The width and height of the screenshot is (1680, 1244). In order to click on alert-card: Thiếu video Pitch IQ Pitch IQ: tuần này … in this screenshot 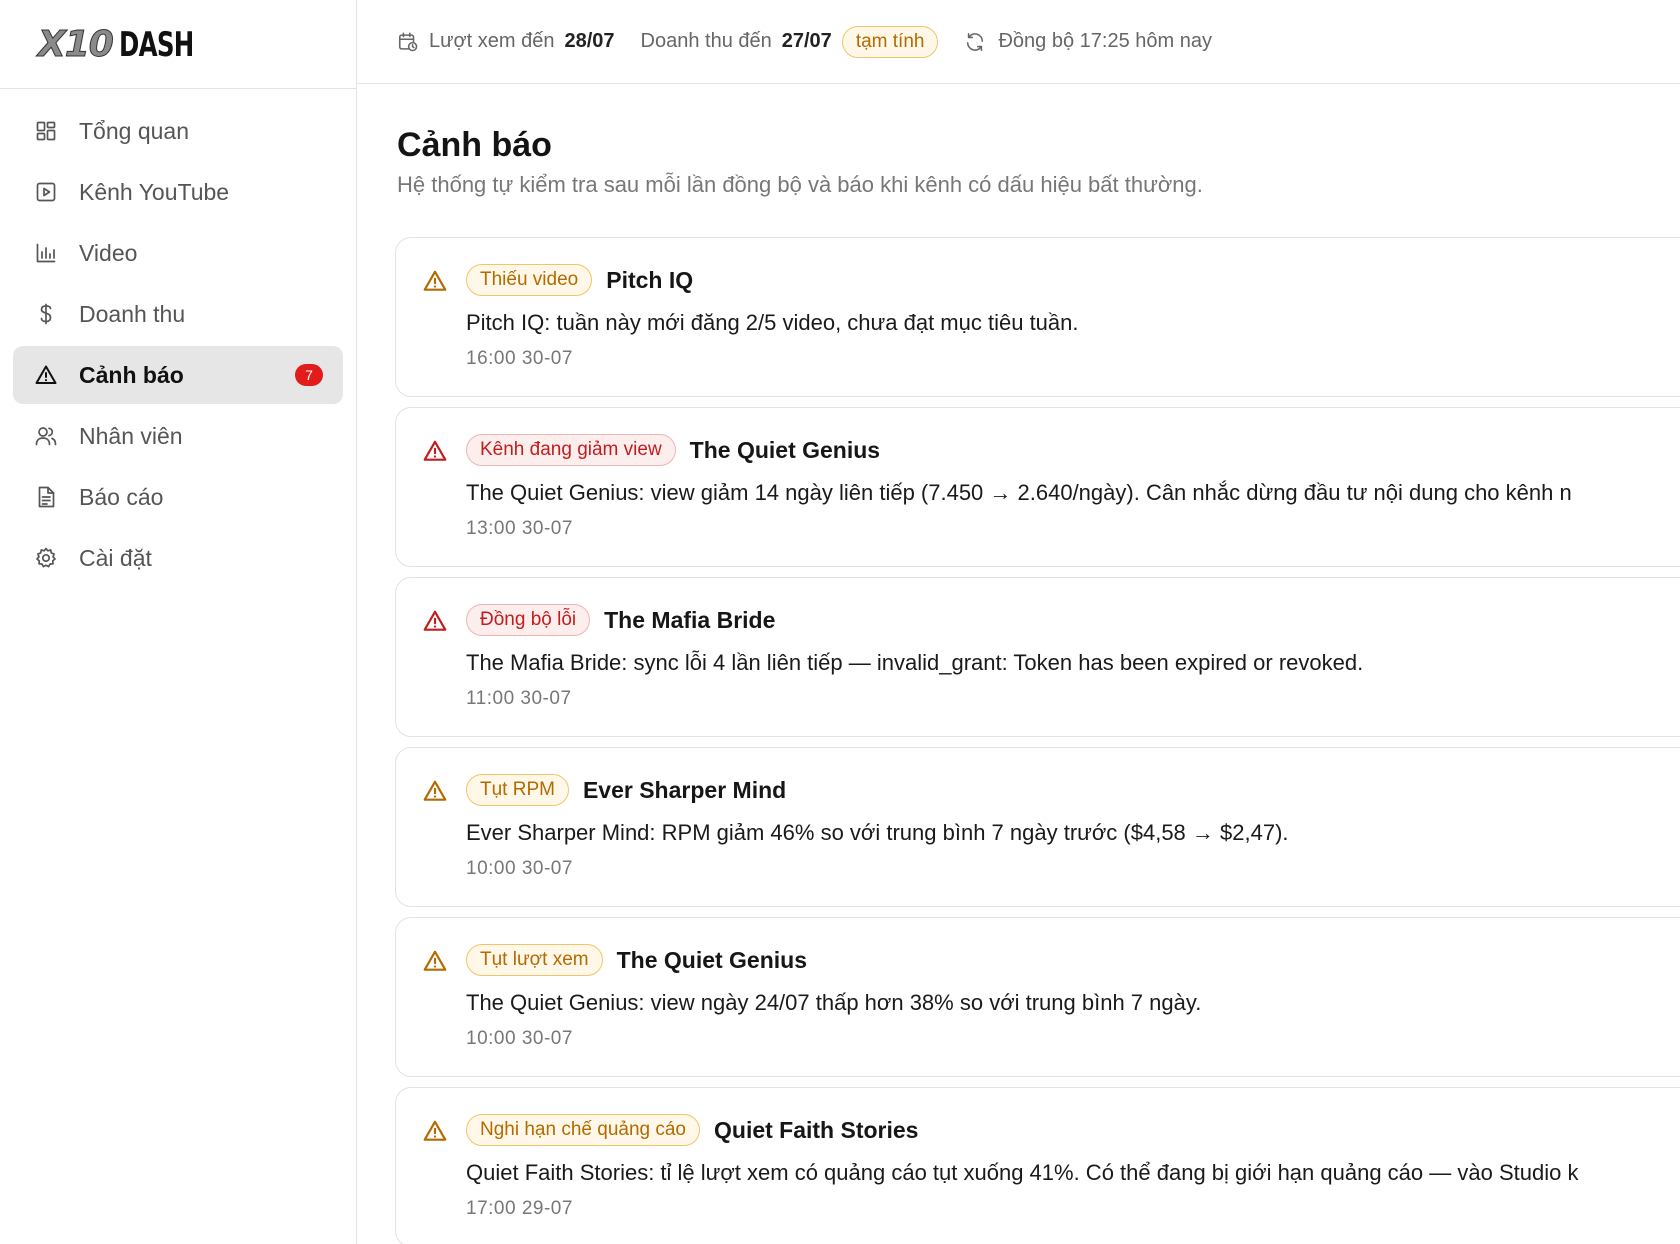, I will do `click(1037, 317)`.